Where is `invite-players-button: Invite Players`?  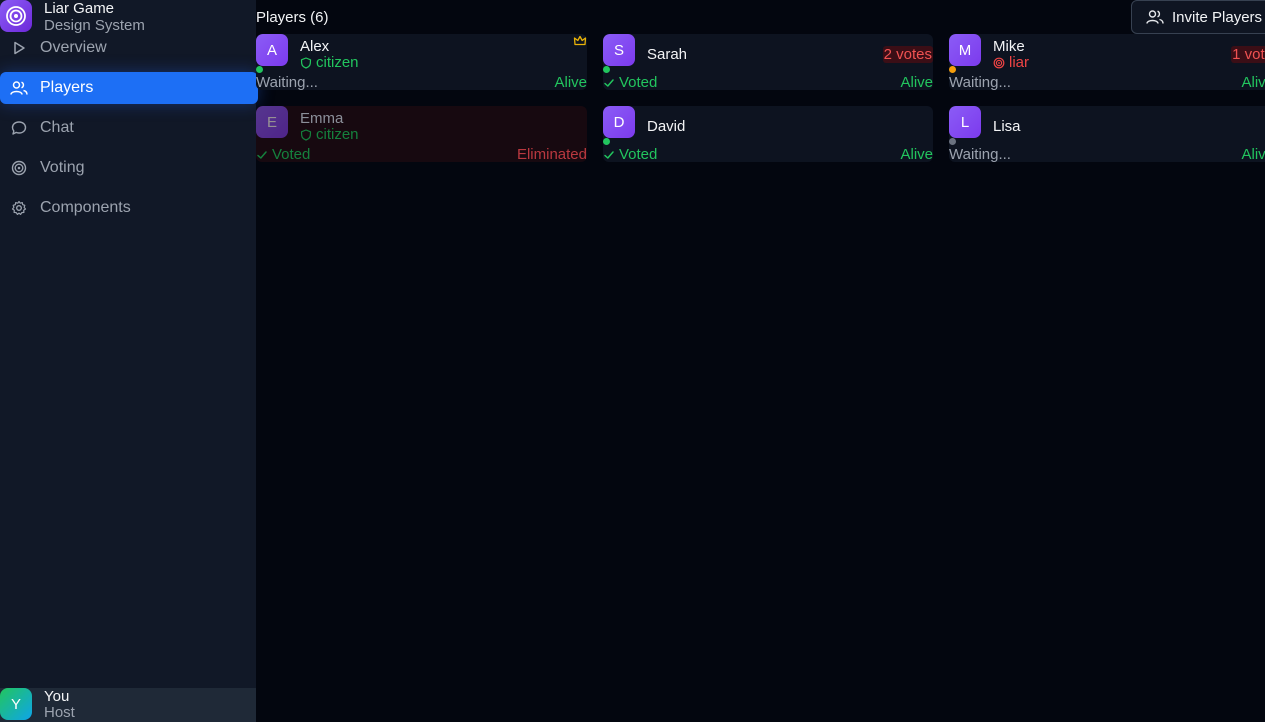 invite-players-button: Invite Players is located at coordinates (1198, 17).